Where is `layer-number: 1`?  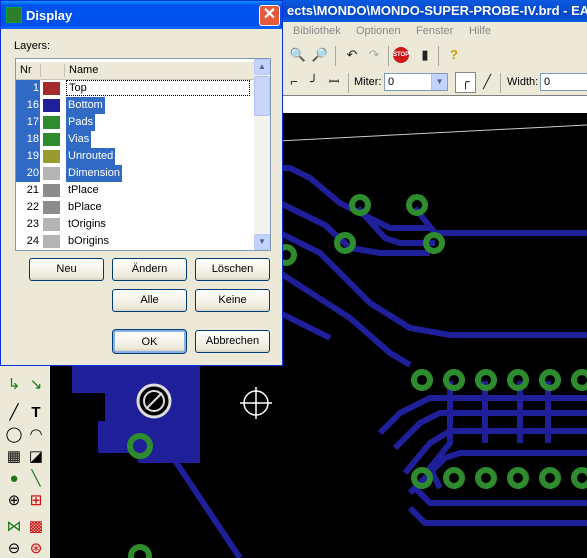
layer-number: 1 is located at coordinates (28, 88).